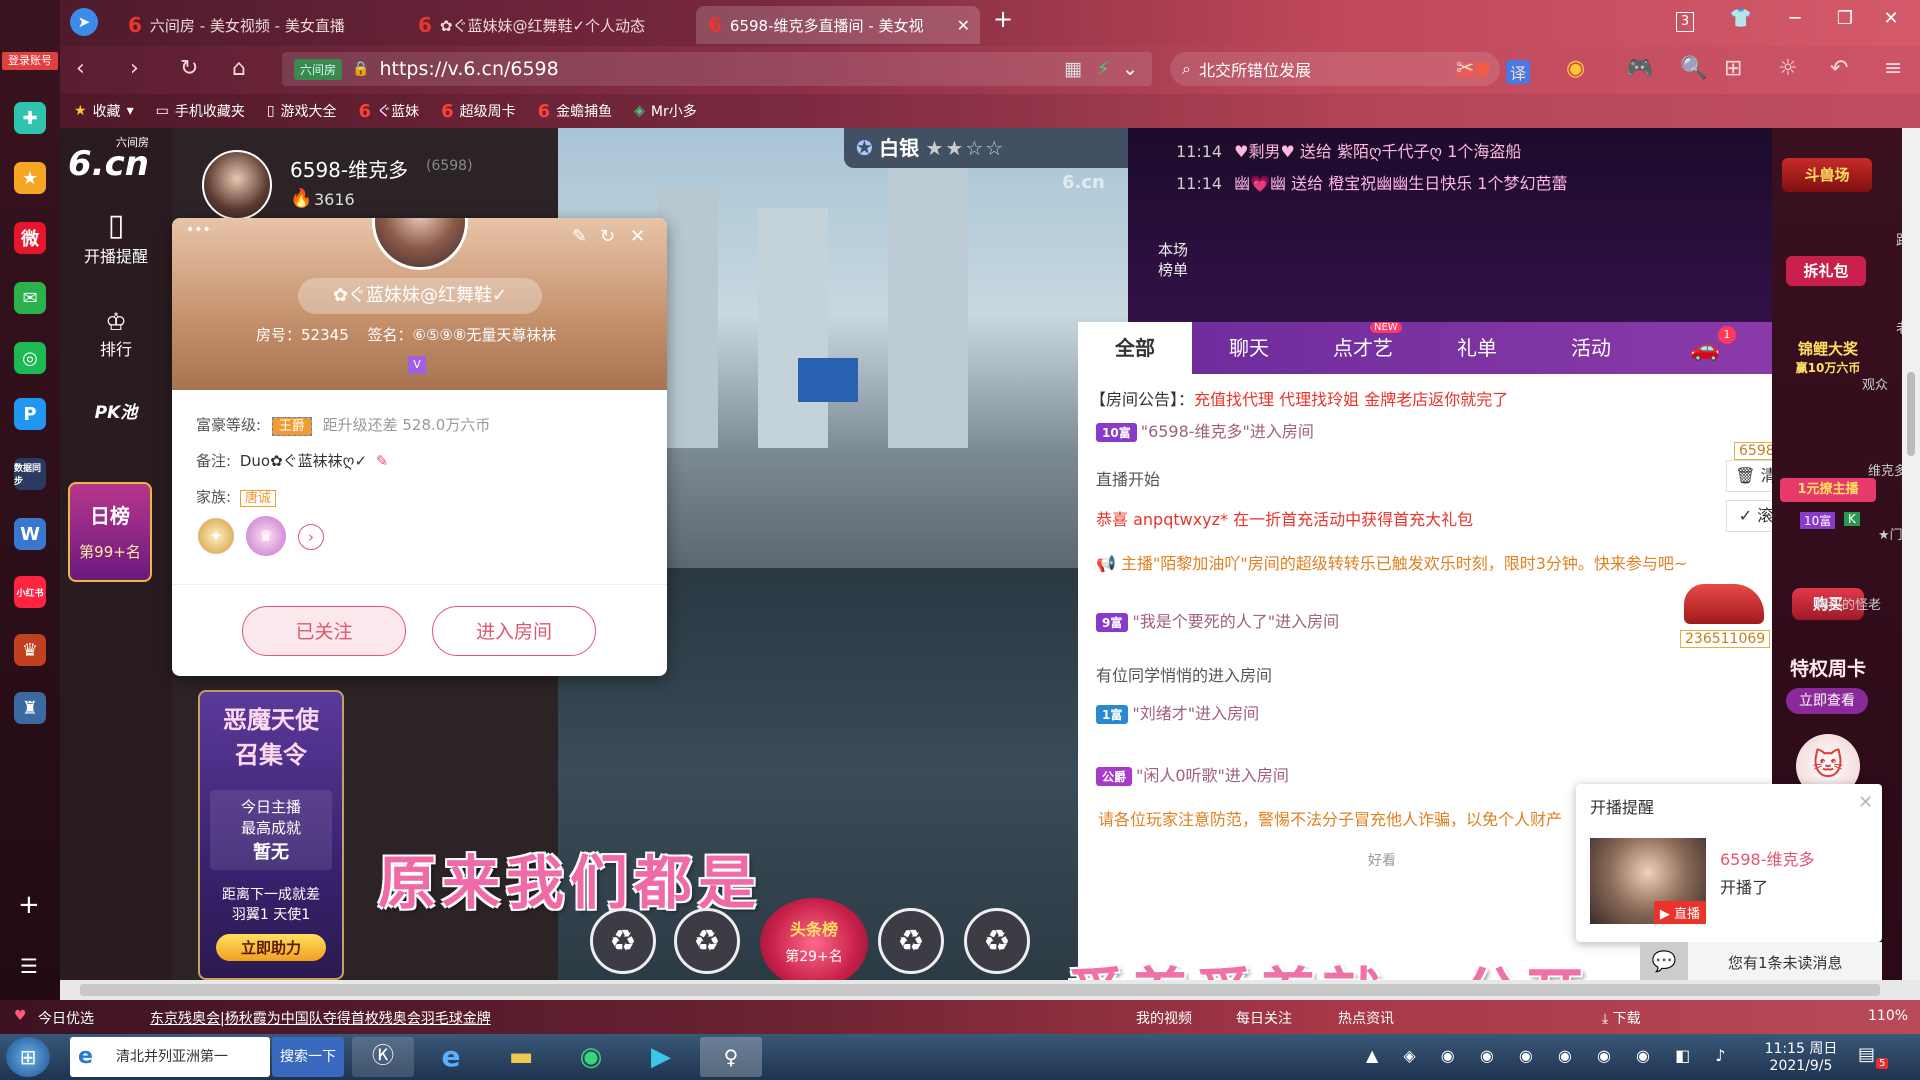 The image size is (1920, 1080). I want to click on seat-2-icon: ♻, so click(707, 941).